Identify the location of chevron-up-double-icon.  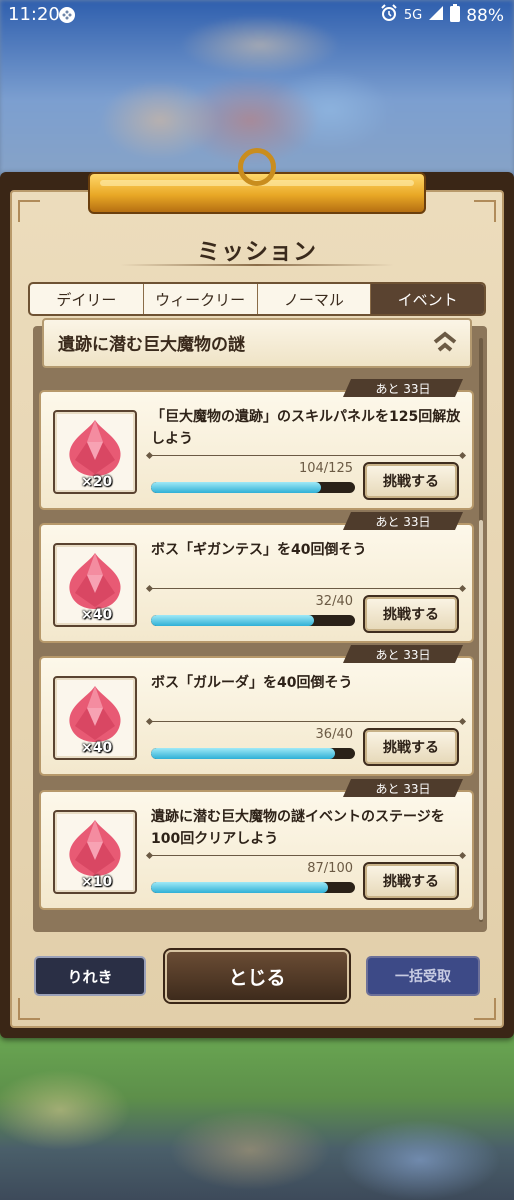
(445, 344).